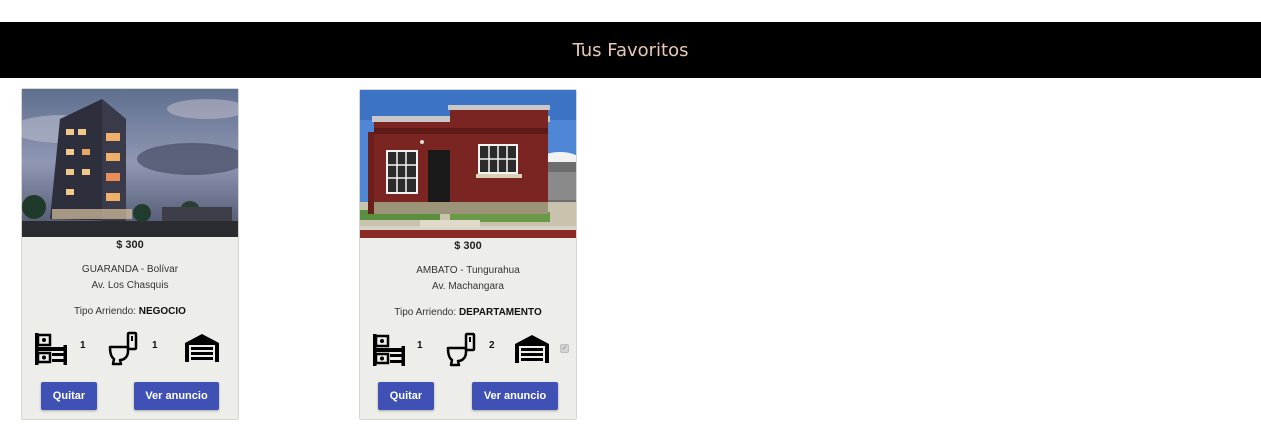 The width and height of the screenshot is (1261, 425). I want to click on page-header: Tus Favoritos, so click(630, 50).